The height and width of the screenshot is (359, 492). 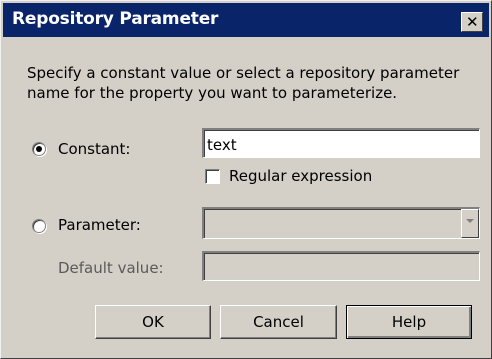 I want to click on dropdown-button, so click(x=470, y=223).